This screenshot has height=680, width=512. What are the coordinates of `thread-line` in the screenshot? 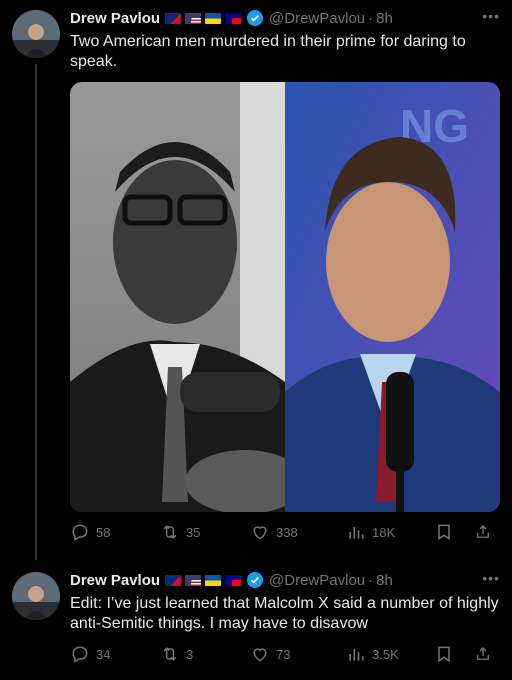 It's located at (36, 312).